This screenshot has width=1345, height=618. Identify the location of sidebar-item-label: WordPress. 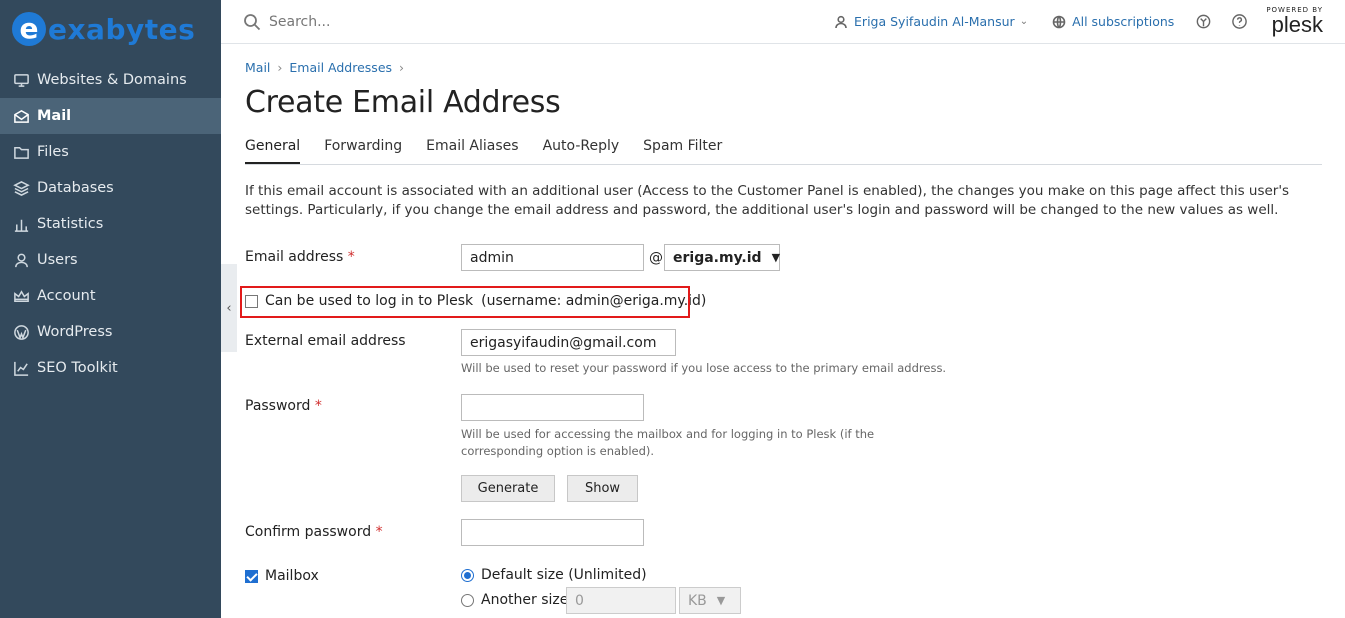
(75, 332).